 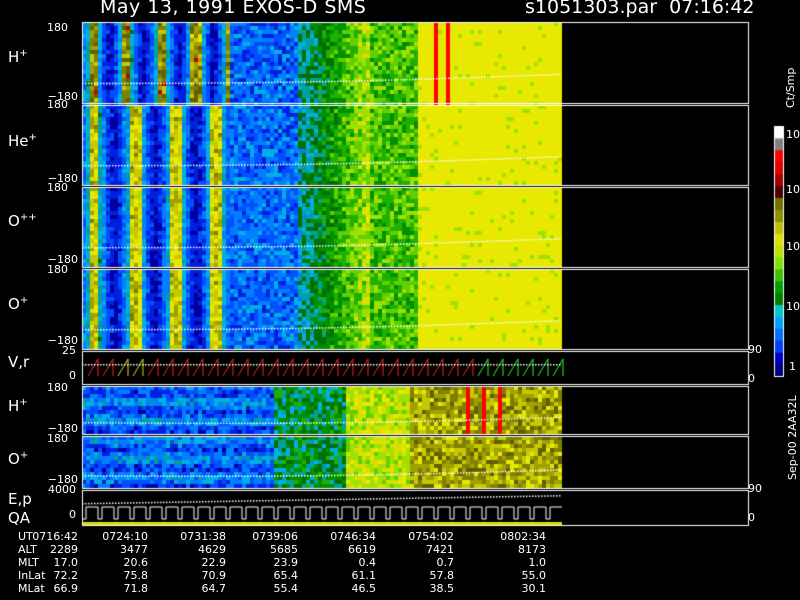 What do you see at coordinates (212, 549) in the screenshot?
I see `ephemeris-value: 4629` at bounding box center [212, 549].